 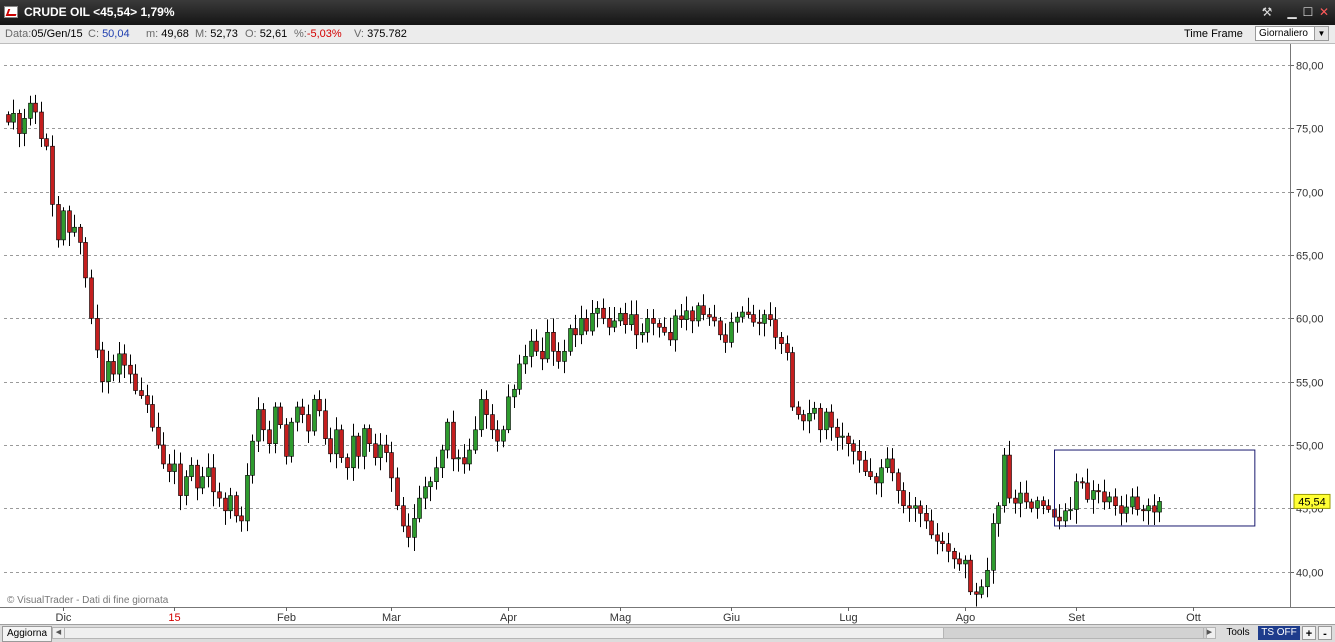 What do you see at coordinates (508, 618) in the screenshot?
I see `x-tick-label: Apr` at bounding box center [508, 618].